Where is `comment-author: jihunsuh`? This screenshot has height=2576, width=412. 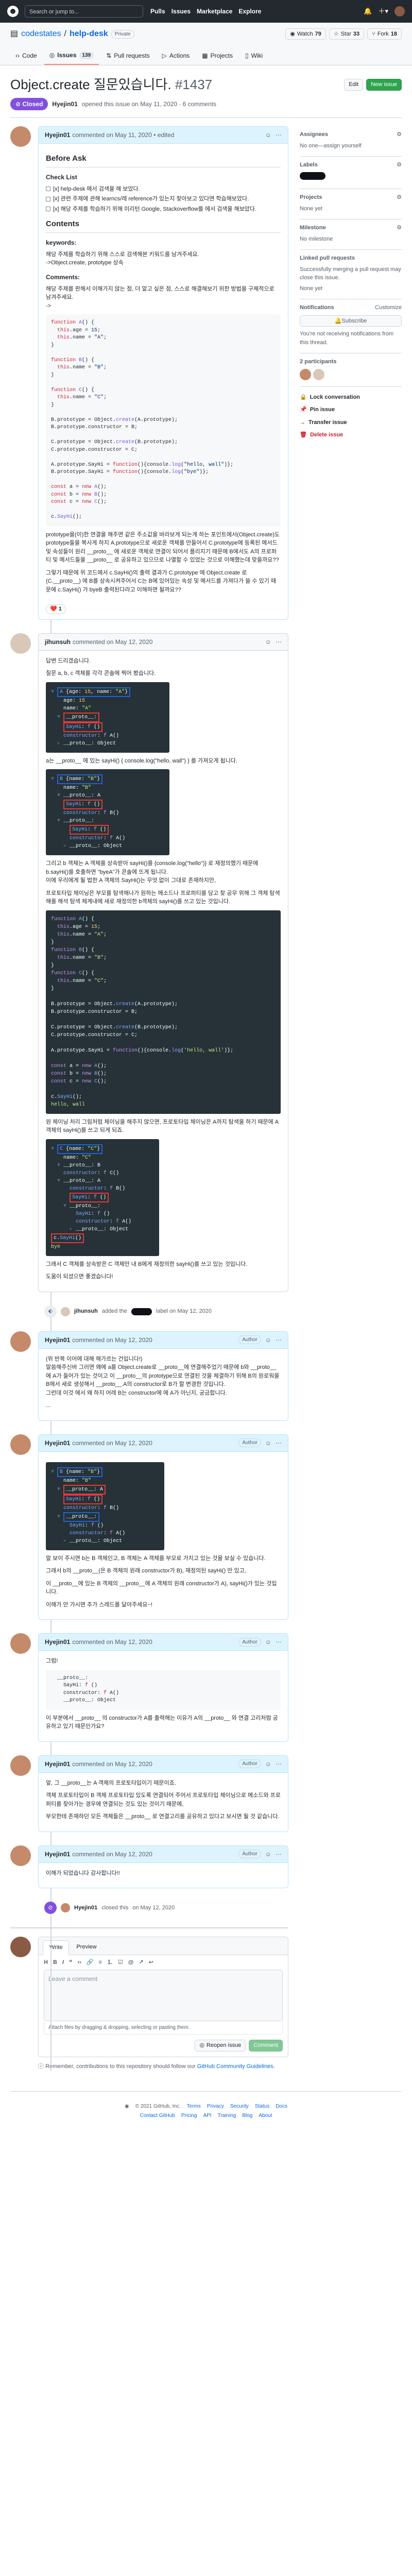
comment-author: jihunsuh is located at coordinates (58, 642).